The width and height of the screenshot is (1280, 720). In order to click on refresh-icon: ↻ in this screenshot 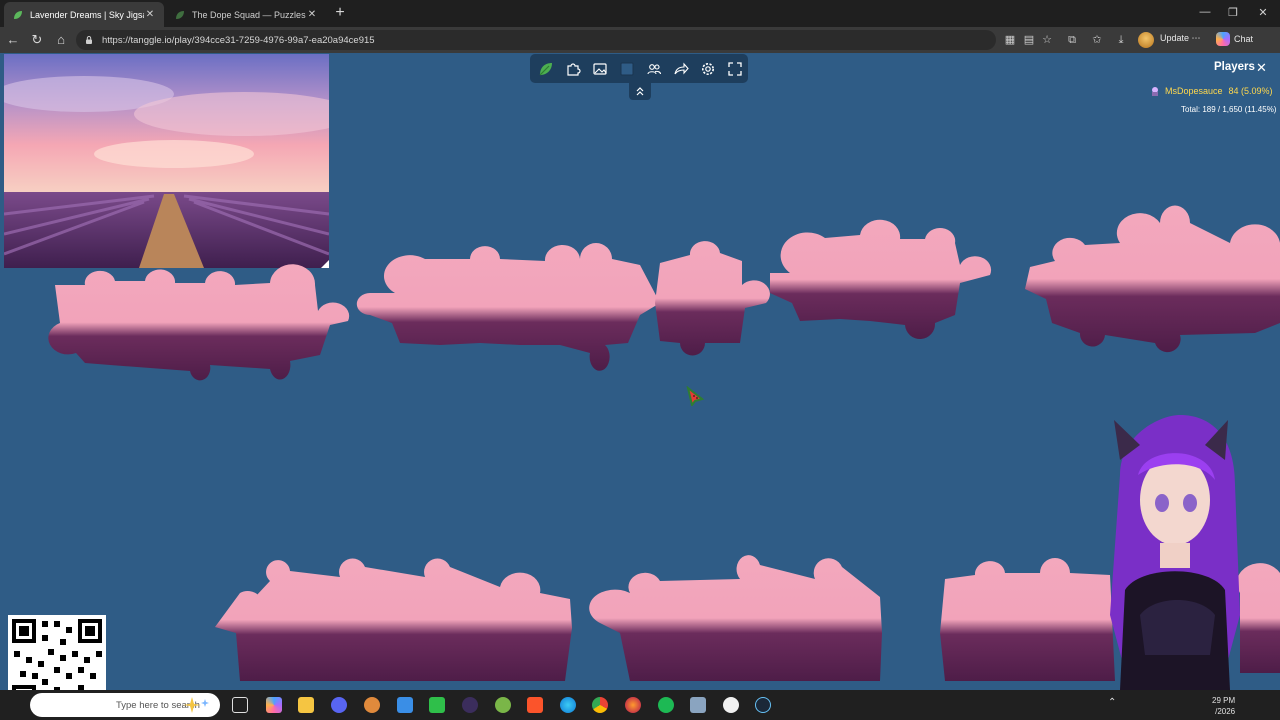, I will do `click(37, 40)`.